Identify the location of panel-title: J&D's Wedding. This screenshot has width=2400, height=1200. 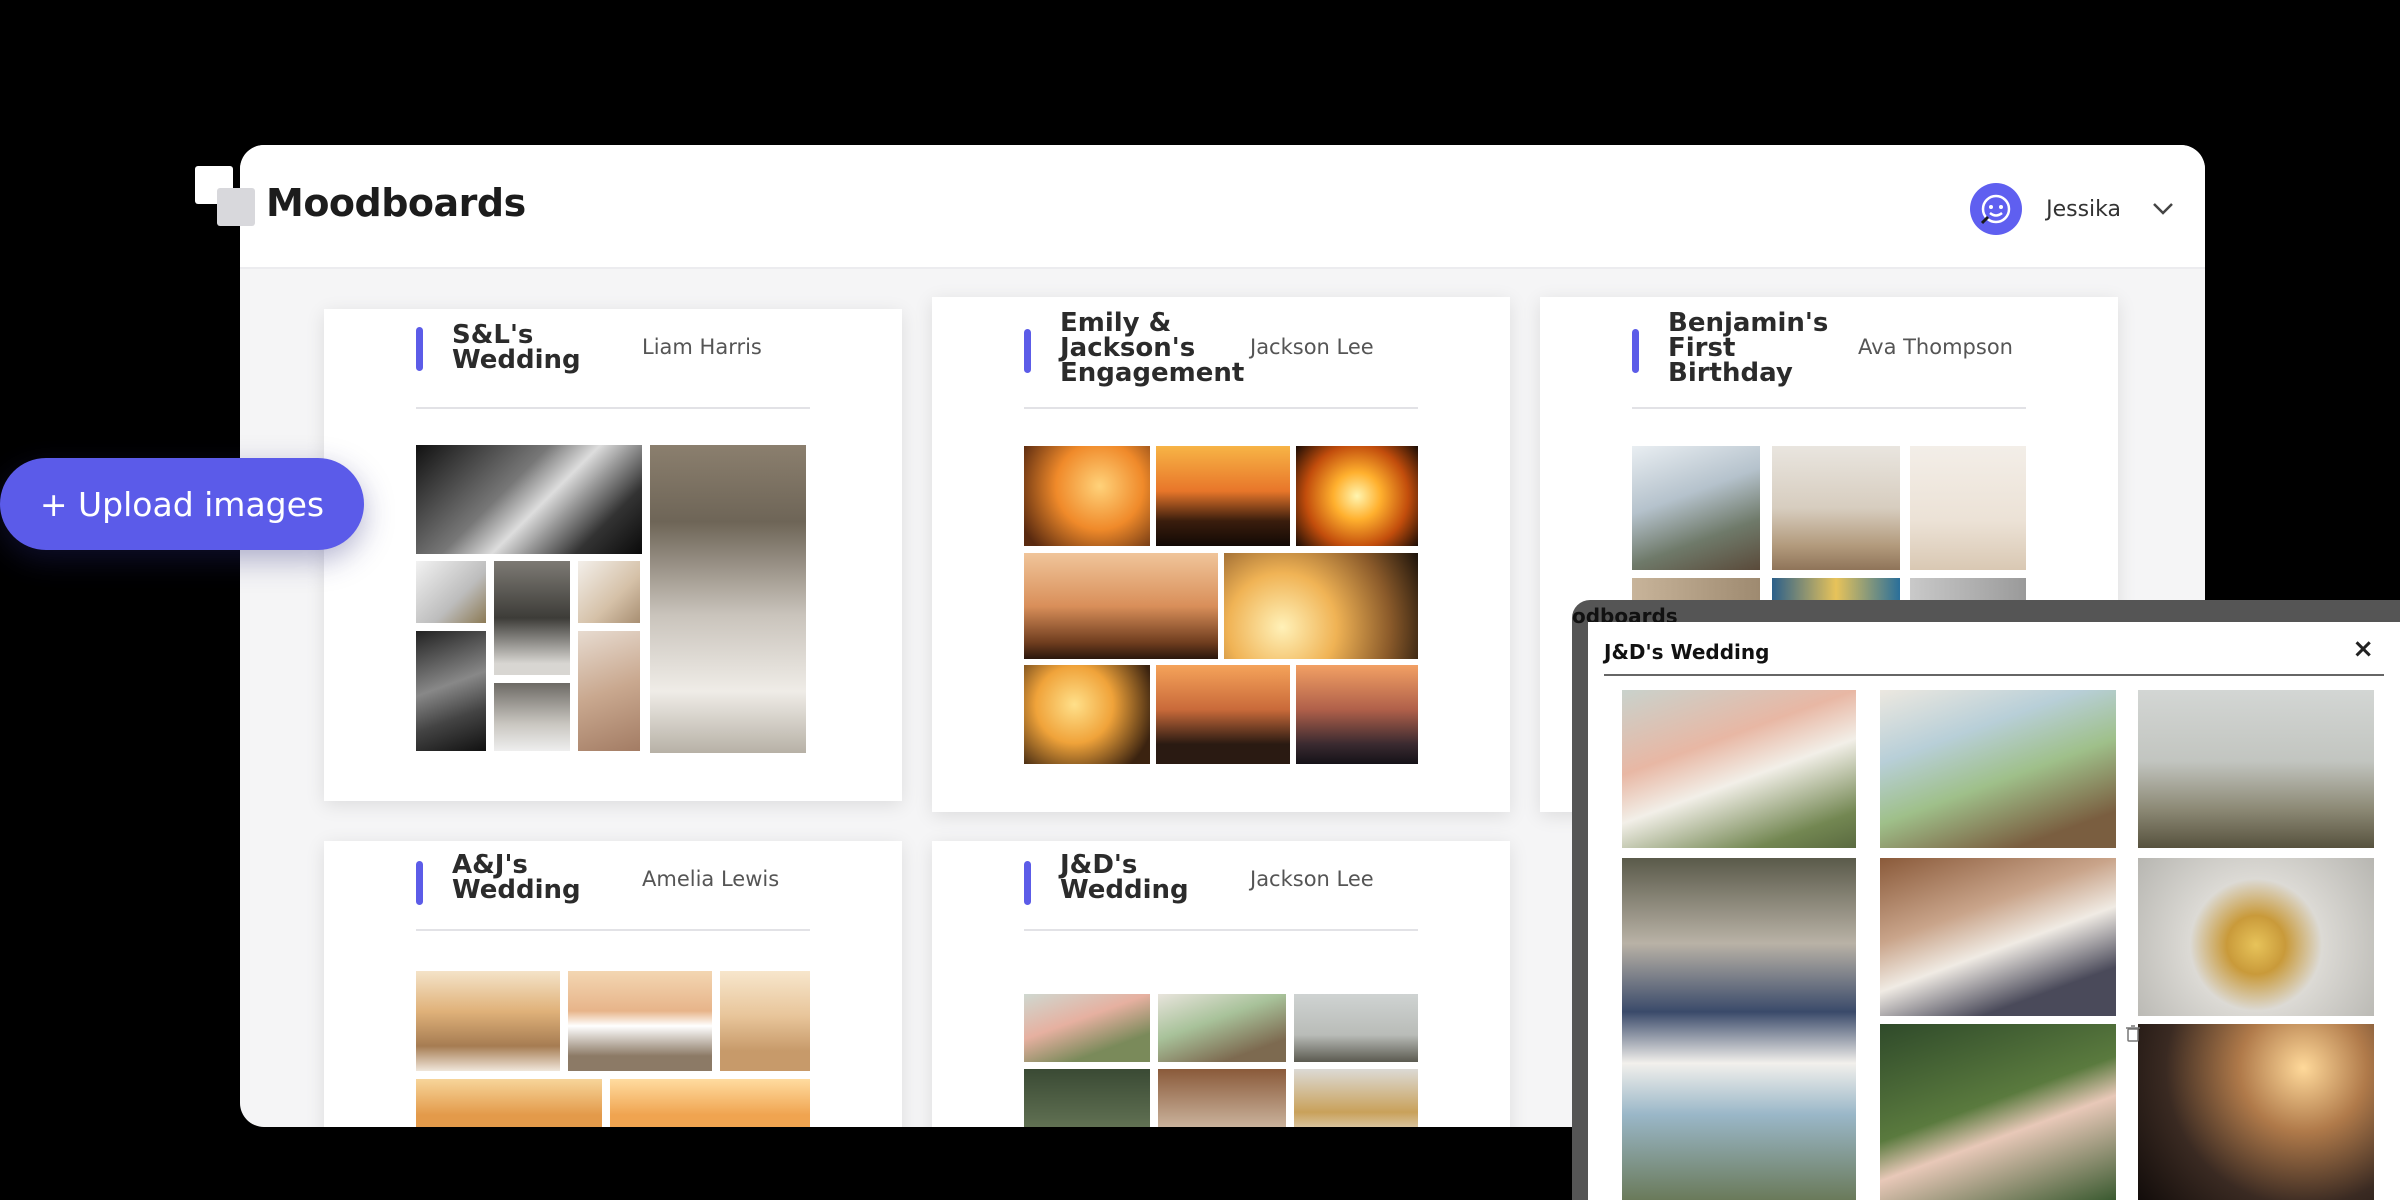
(1687, 652).